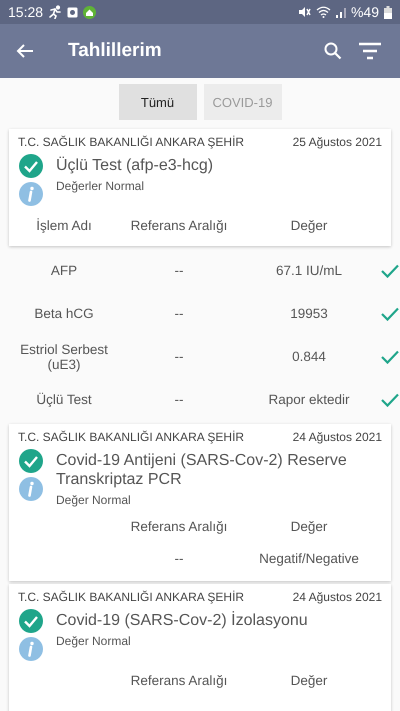  I want to click on test-title: Covid-19 (SARS-Cov-2) İzolasyonu, so click(182, 620).